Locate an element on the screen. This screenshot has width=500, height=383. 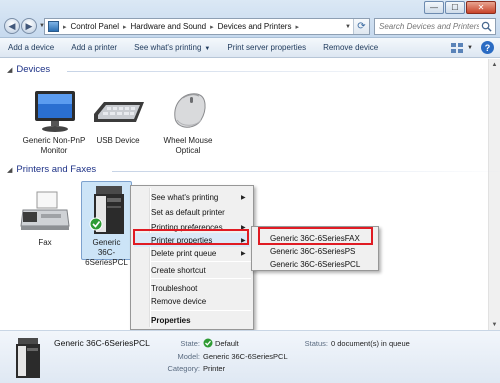
forward-button: ▶ is located at coordinates (29, 26).